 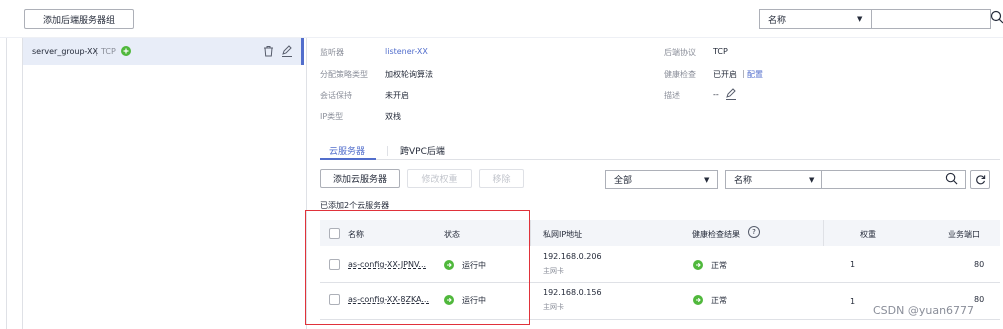 What do you see at coordinates (108, 51) in the screenshot?
I see `group-protocol: TCP` at bounding box center [108, 51].